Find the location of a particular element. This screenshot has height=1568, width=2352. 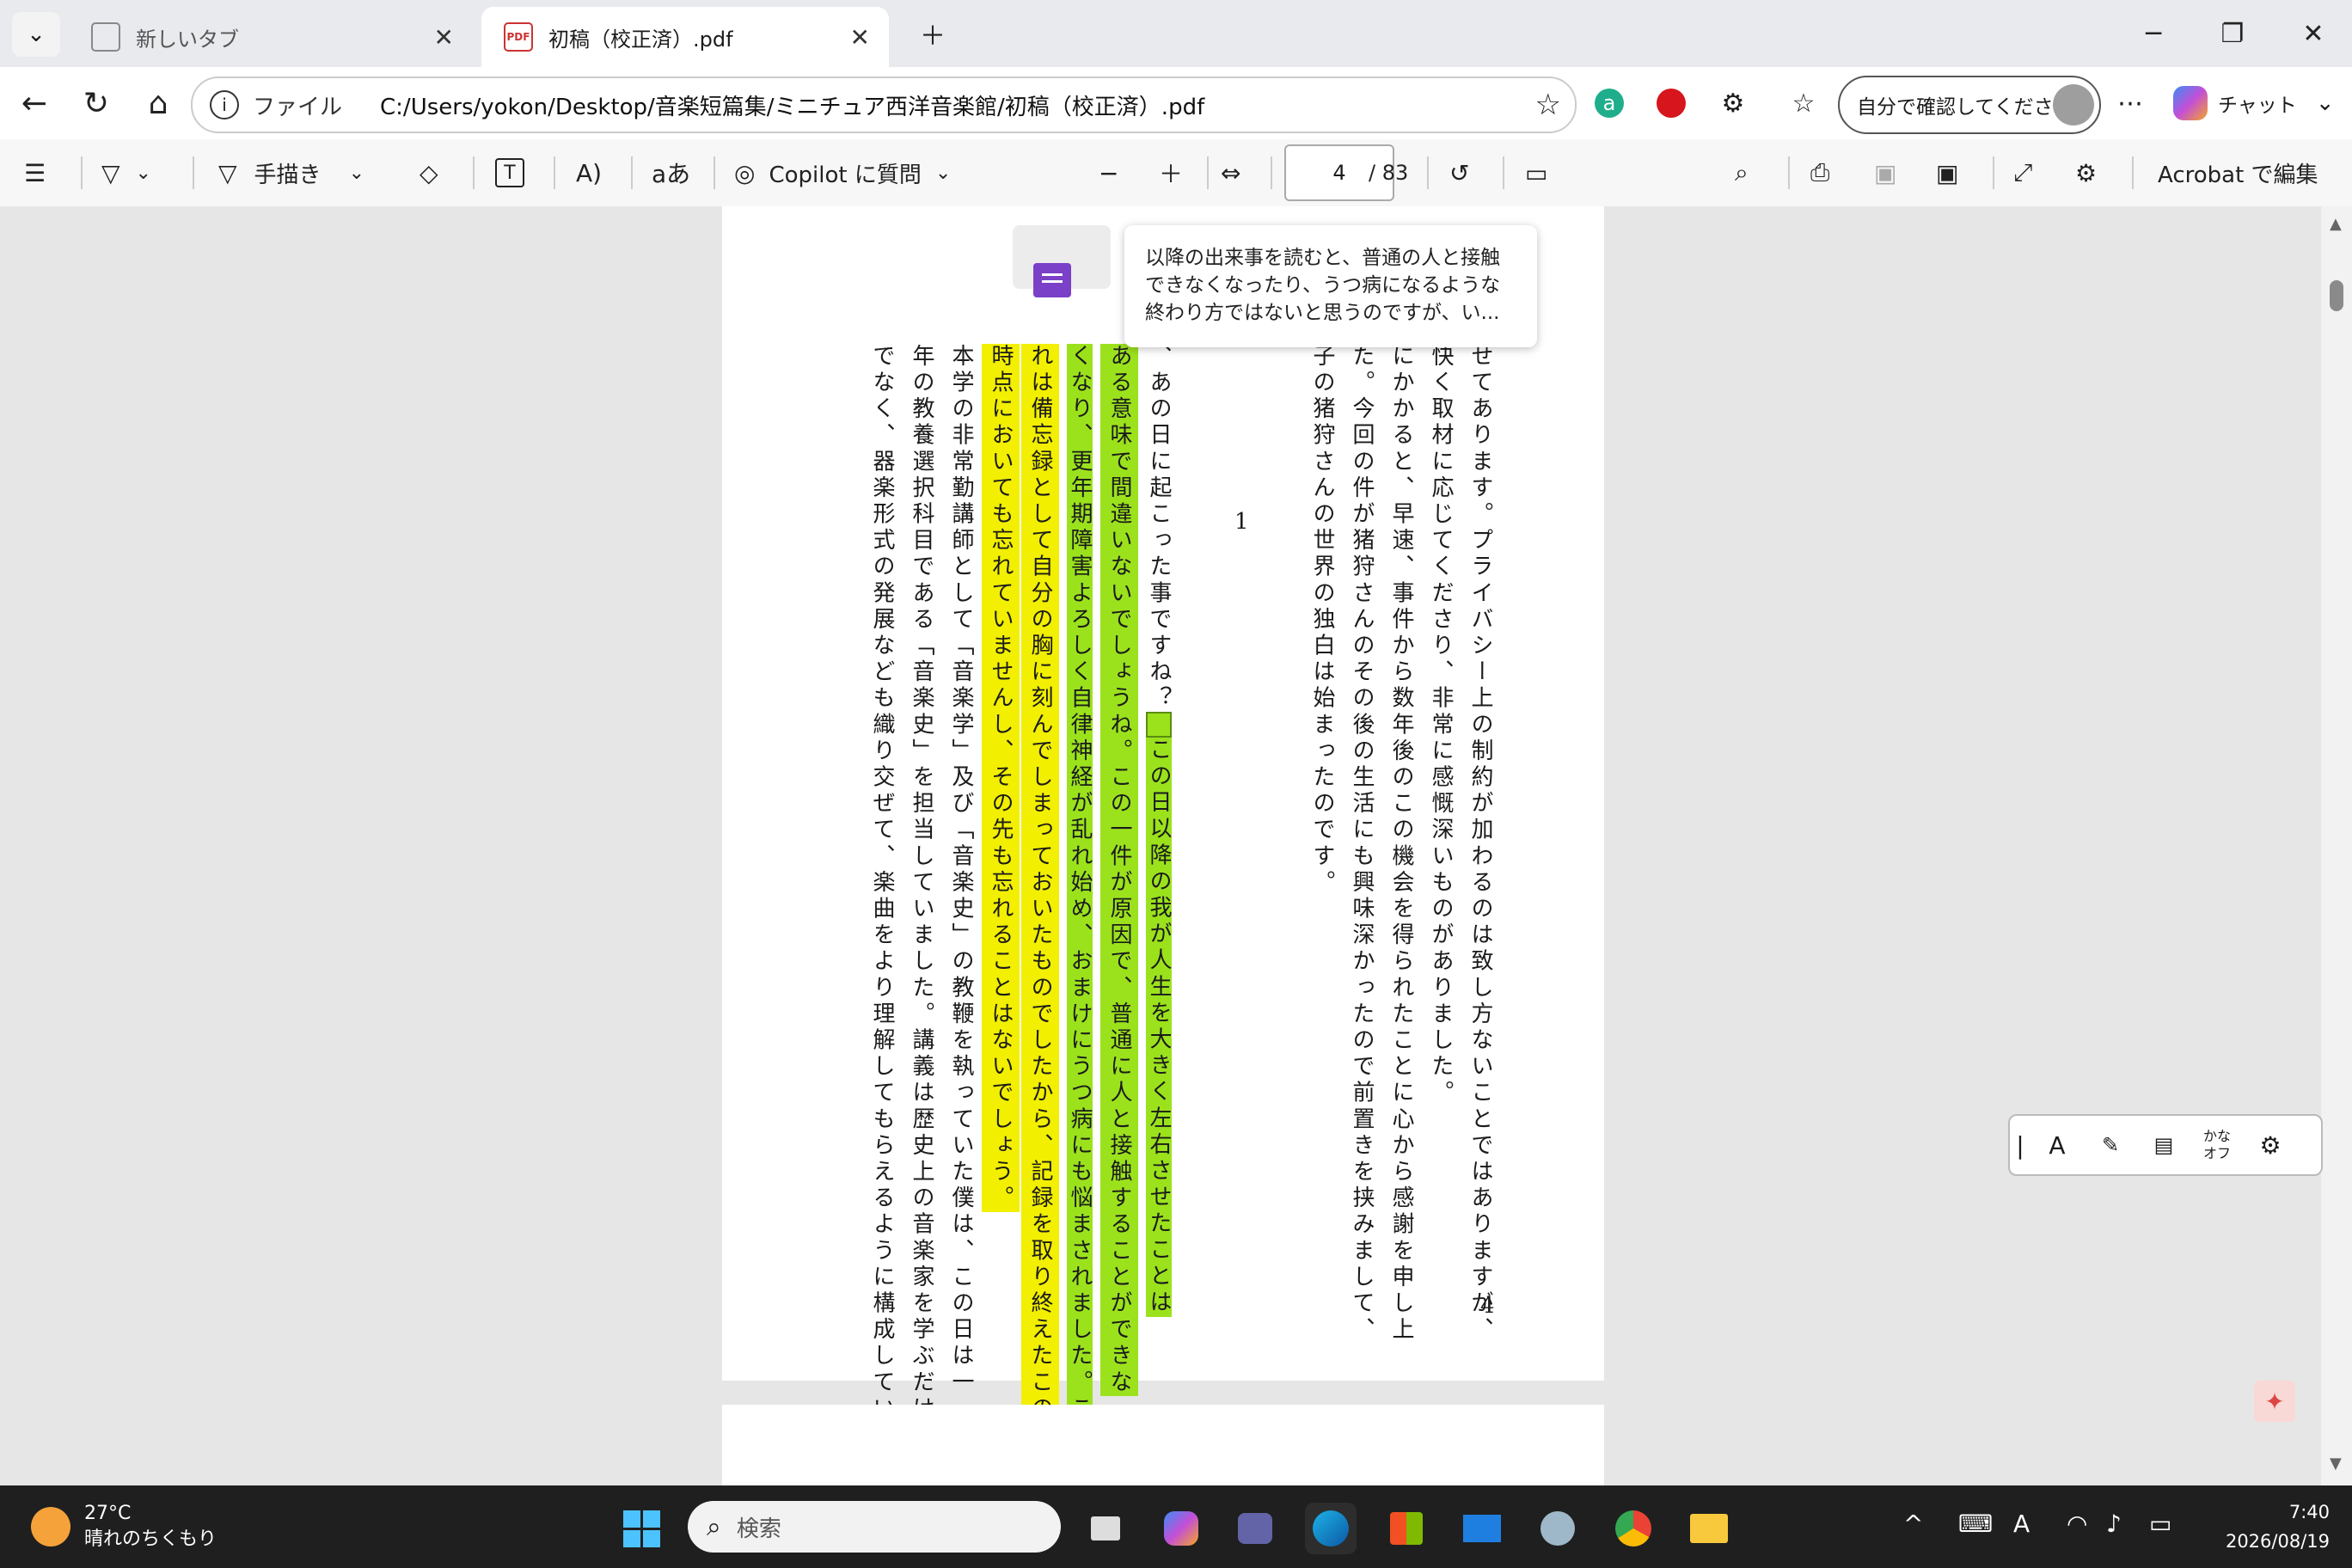

chrome-button is located at coordinates (1633, 1528).